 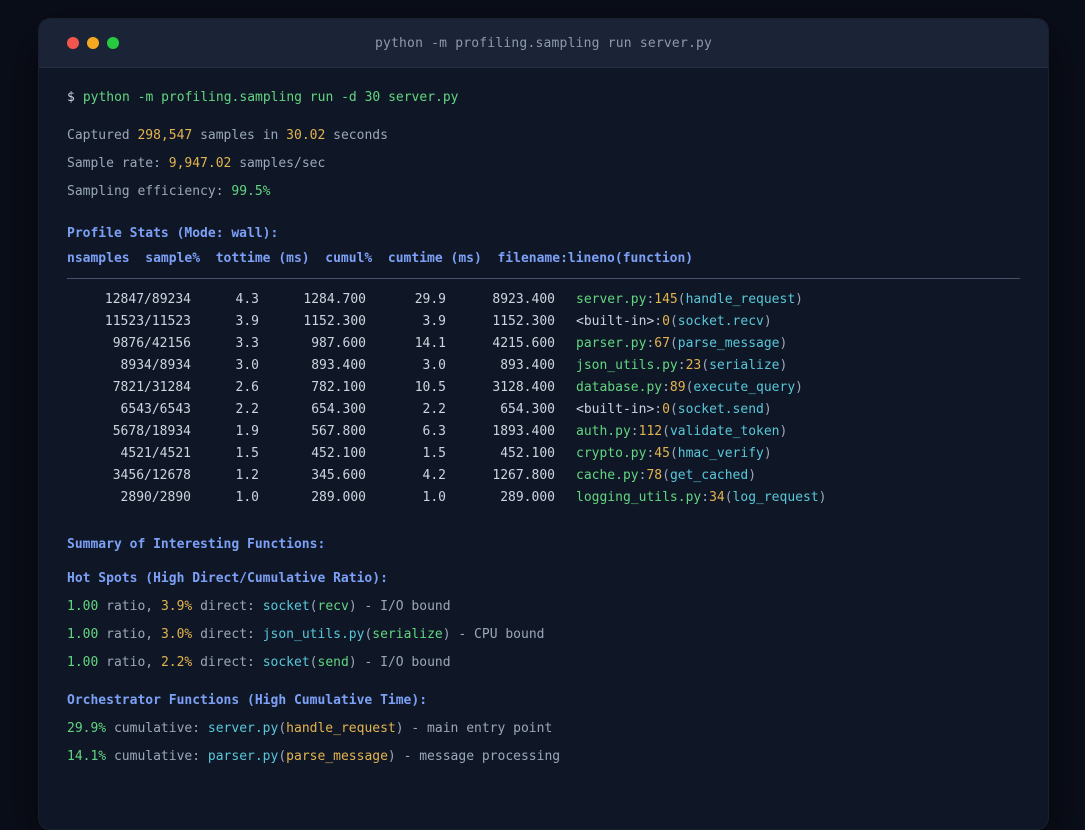 What do you see at coordinates (155, 409) in the screenshot?
I see `cell-nsamples: 6543/6543` at bounding box center [155, 409].